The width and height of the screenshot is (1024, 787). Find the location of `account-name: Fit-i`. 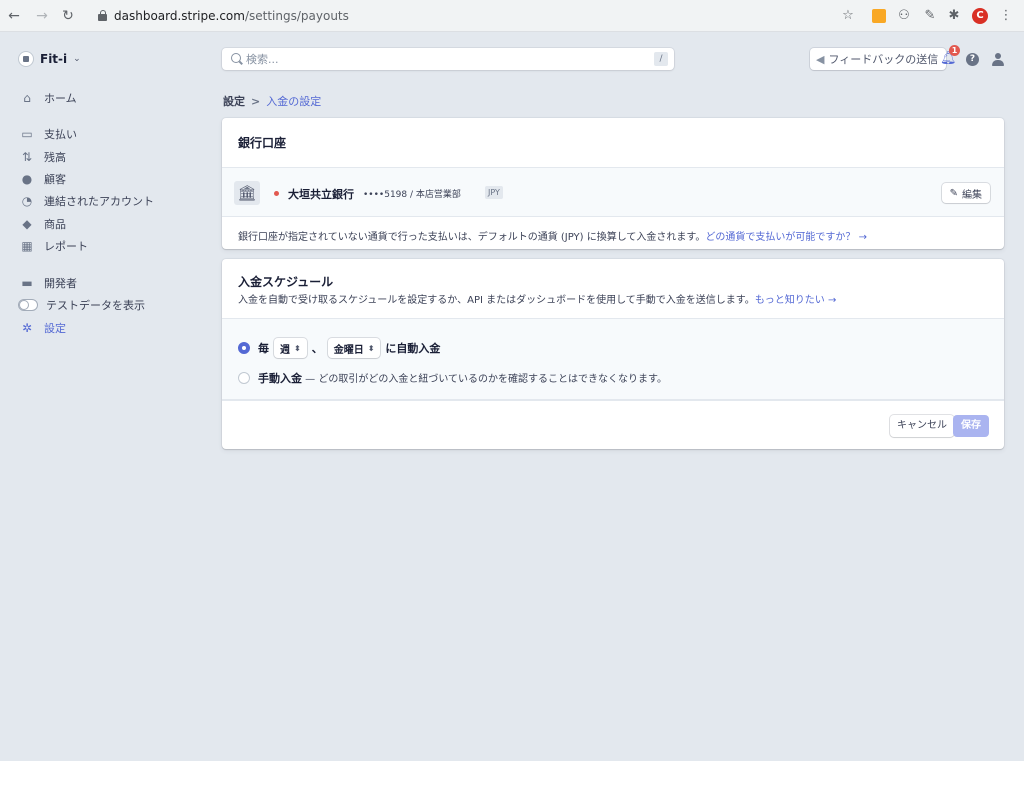

account-name: Fit-i is located at coordinates (54, 59).